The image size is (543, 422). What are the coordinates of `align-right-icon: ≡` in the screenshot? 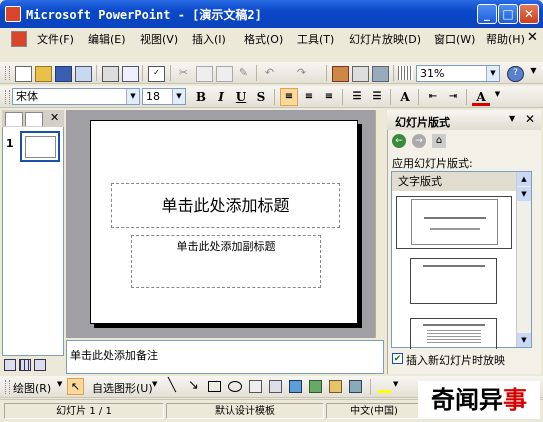 It's located at (329, 97).